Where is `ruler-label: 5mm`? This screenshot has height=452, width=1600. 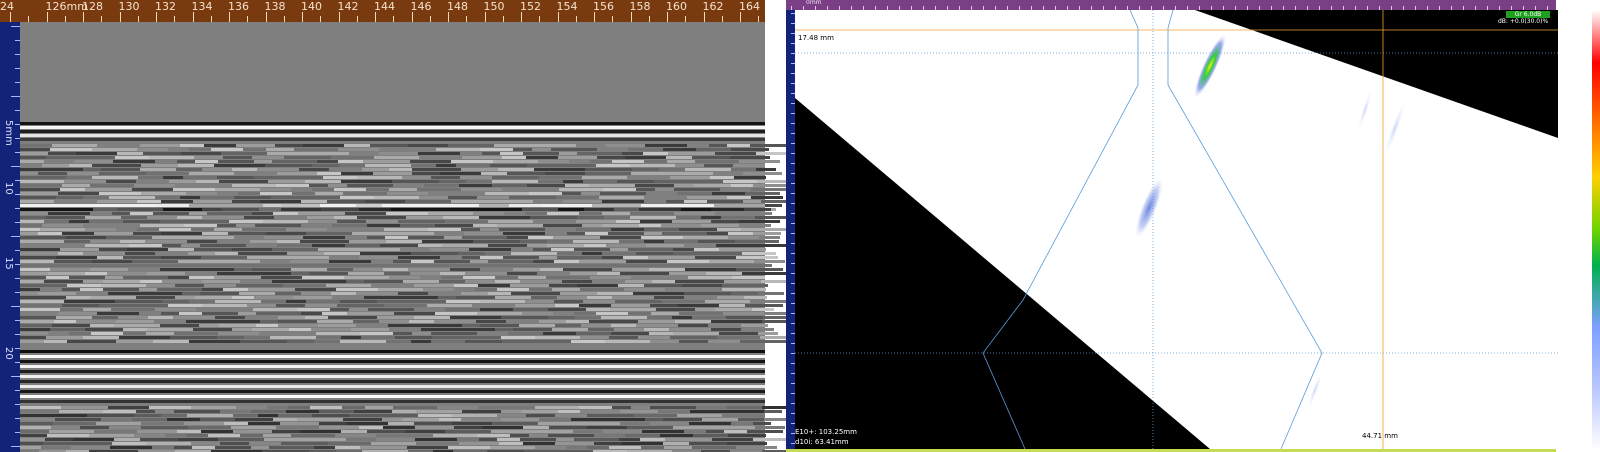
ruler-label: 5mm is located at coordinates (8, 133).